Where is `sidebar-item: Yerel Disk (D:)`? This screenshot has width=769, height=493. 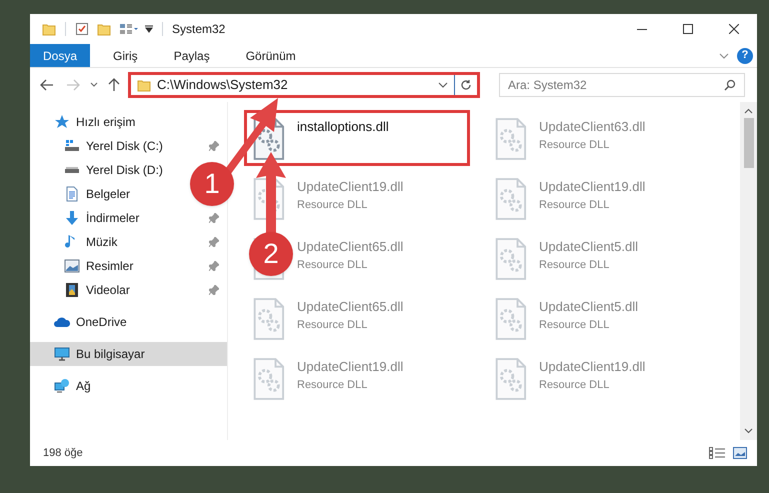
sidebar-item: Yerel Disk (D:) is located at coordinates (100, 170).